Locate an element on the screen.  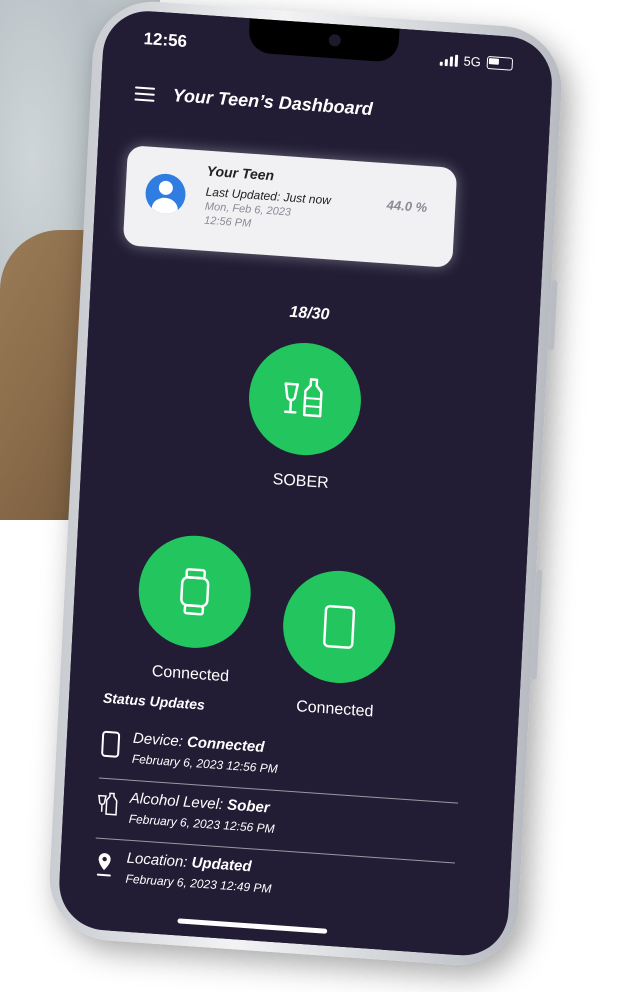
update-time: 12:56 PM is located at coordinates (228, 222).